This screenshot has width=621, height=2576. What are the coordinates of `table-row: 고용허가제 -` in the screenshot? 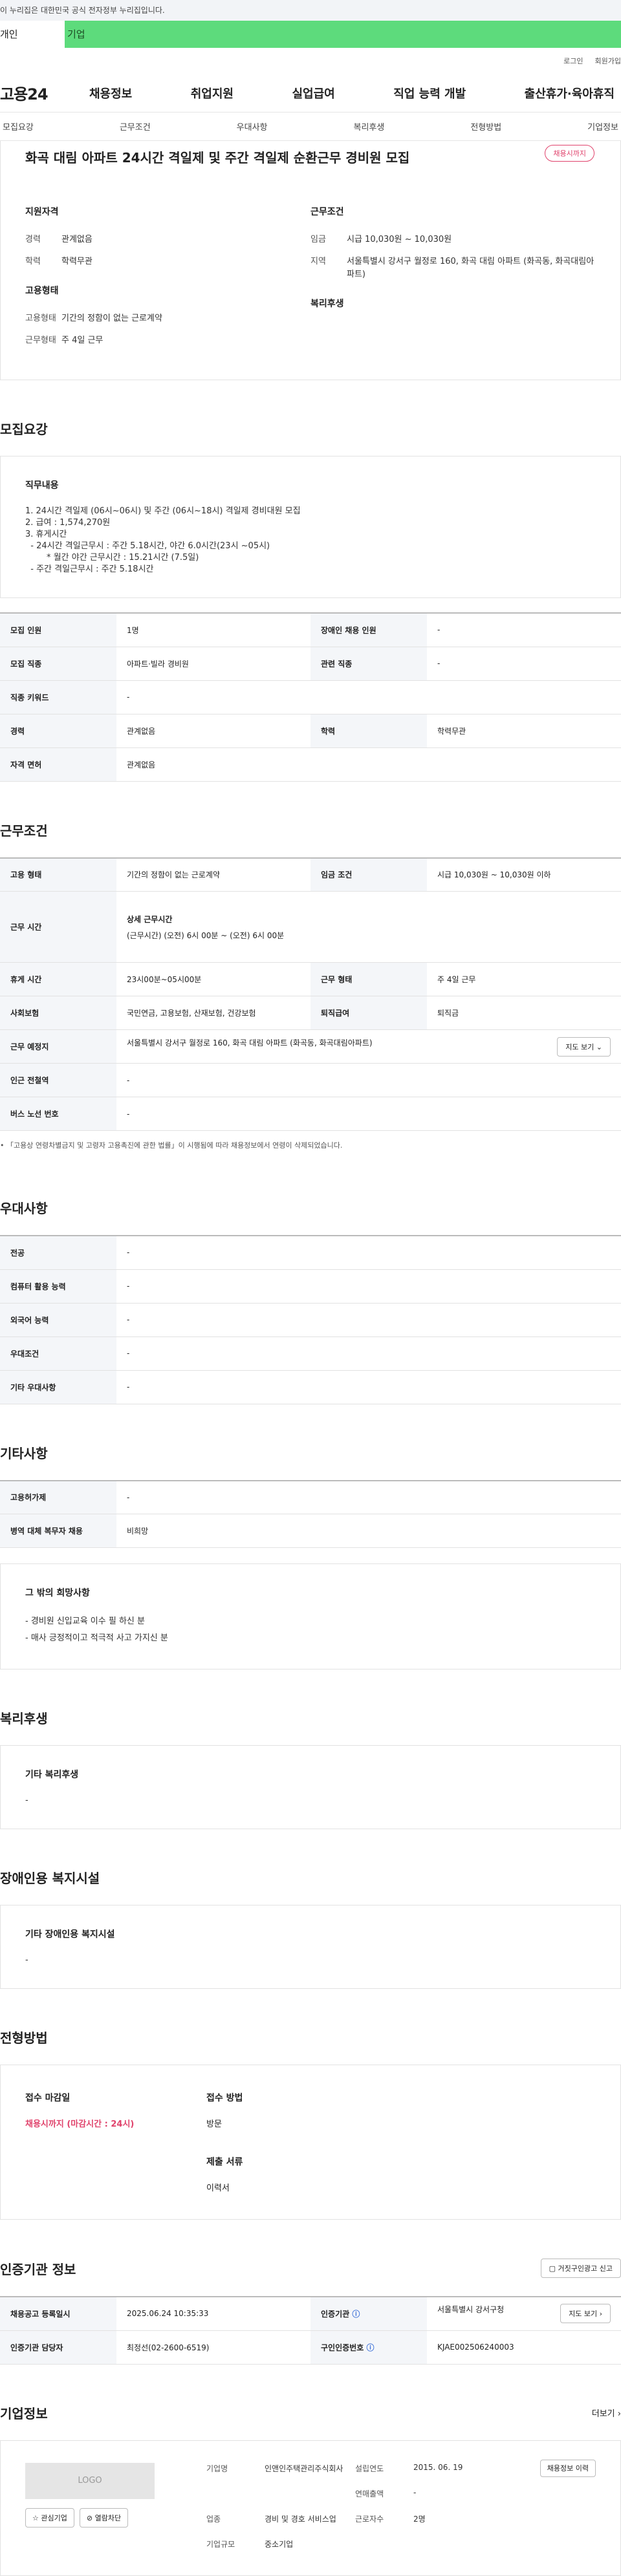 It's located at (310, 1497).